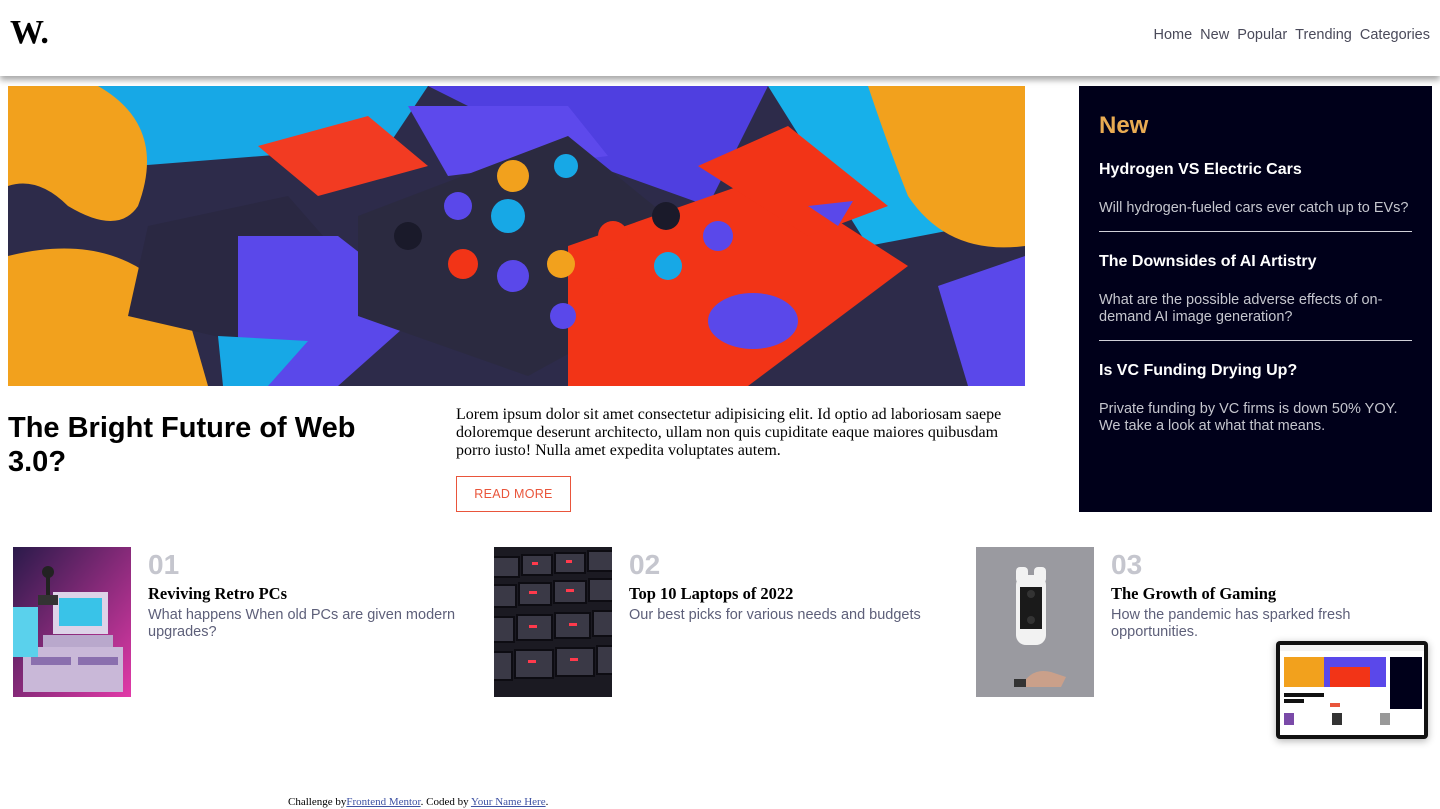 Image resolution: width=1440 pixels, height=809 pixels. Describe the element at coordinates (1255, 262) in the screenshot. I see `new-item-title: The Downsides of AI Artistry` at that location.